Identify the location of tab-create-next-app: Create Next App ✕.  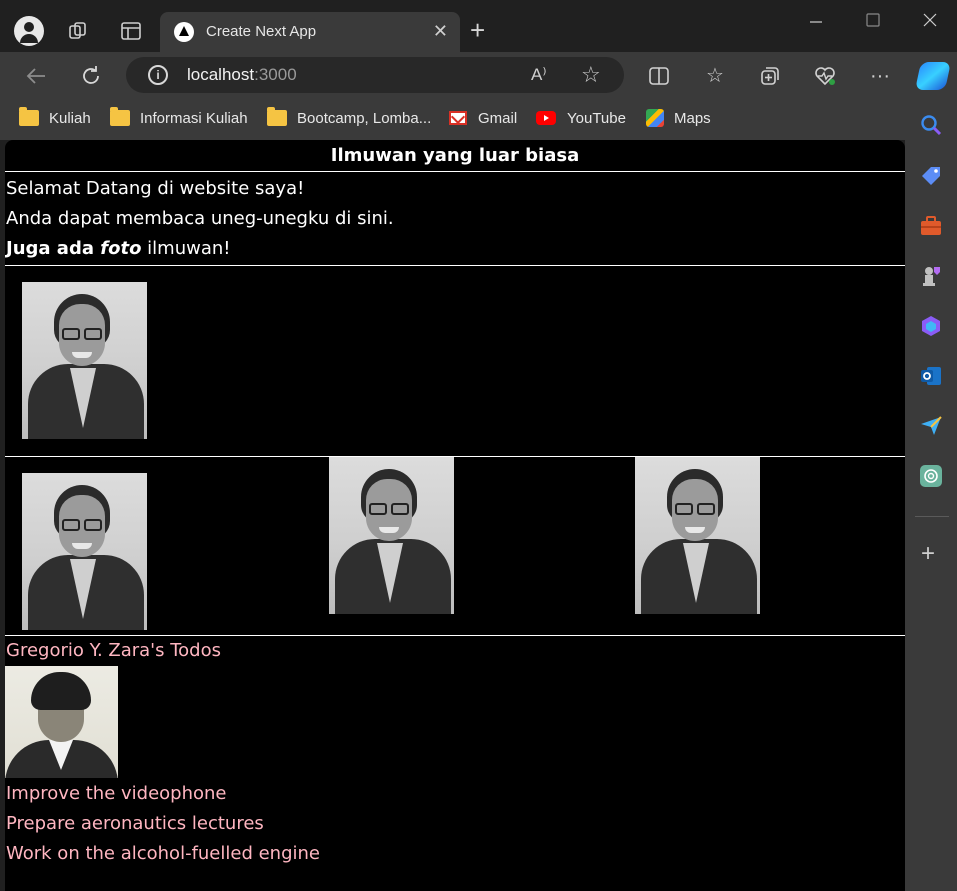
(310, 32).